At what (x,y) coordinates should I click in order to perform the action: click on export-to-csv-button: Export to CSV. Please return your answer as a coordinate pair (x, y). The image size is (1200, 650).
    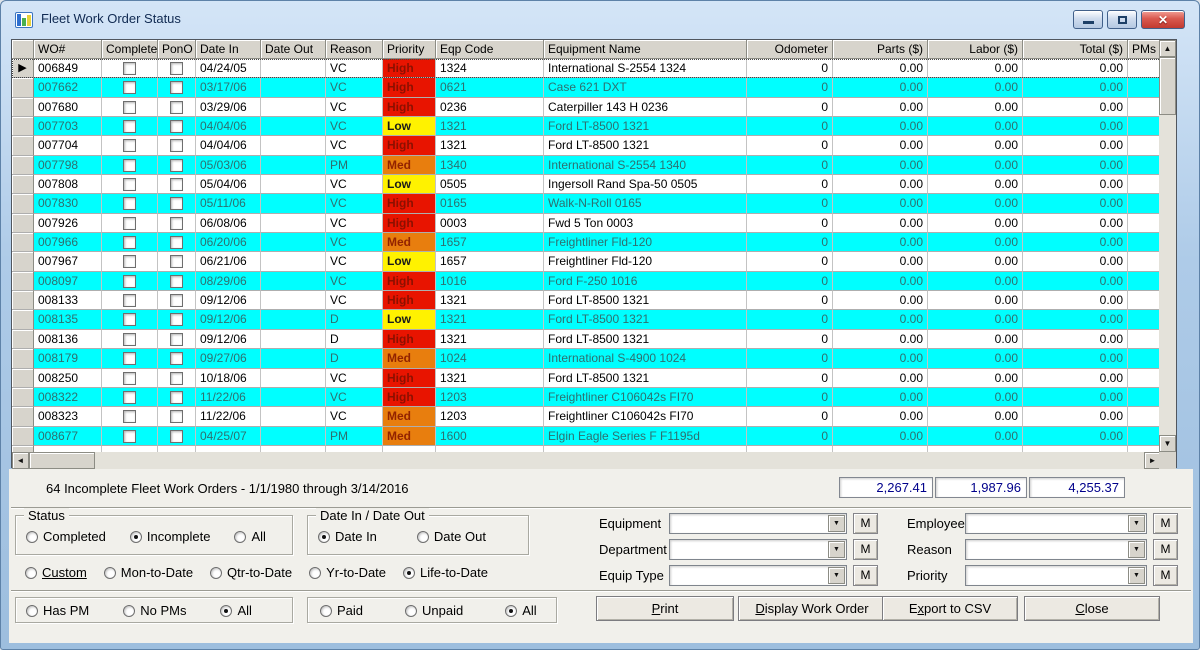
    Looking at the image, I should click on (950, 608).